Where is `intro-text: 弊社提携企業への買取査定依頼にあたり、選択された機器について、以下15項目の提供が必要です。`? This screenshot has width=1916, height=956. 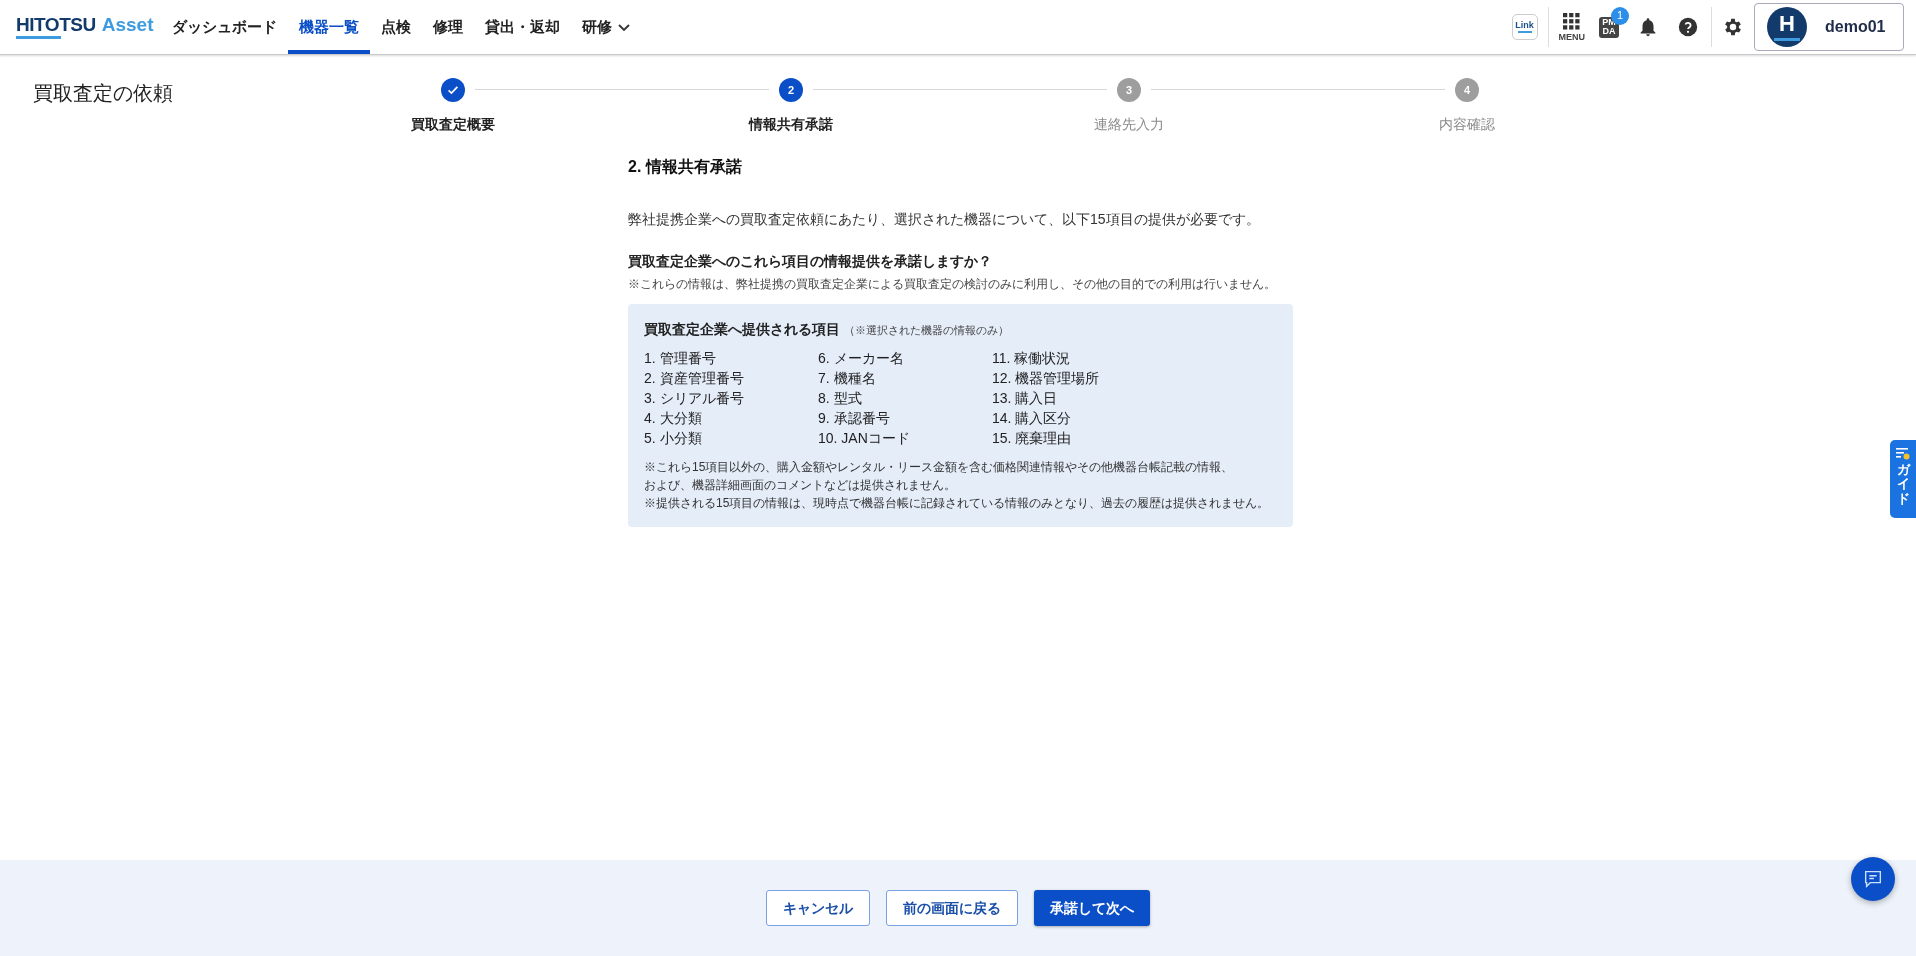 intro-text: 弊社提携企業への買取査定依頼にあたり、選択された機器について、以下15項目の提供が必要です。 is located at coordinates (944, 219).